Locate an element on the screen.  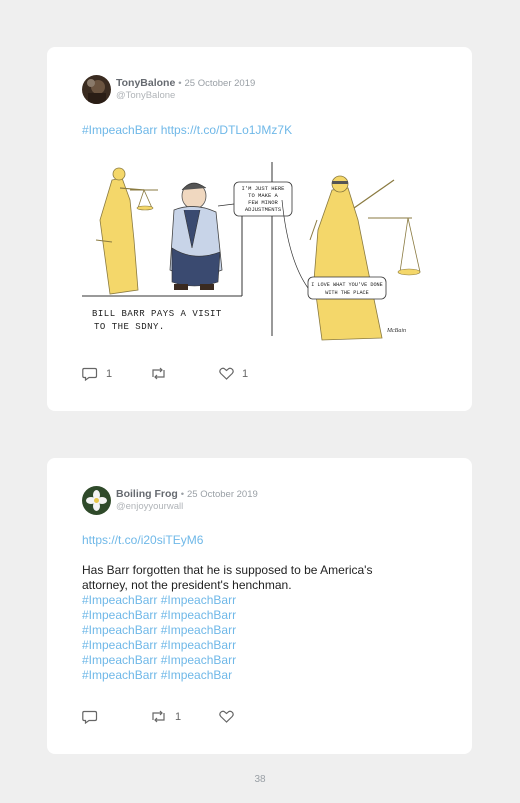
reply-button: 1 is located at coordinates (97, 374).